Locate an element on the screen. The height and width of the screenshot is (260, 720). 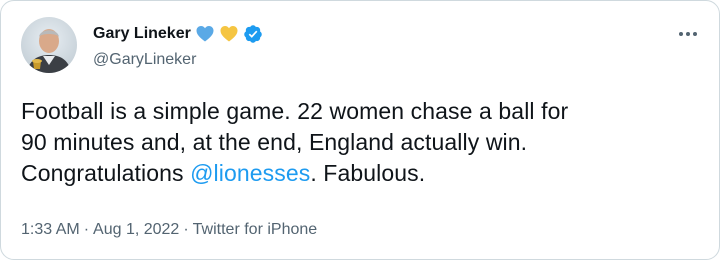
tweet-text-segment: . Fabulous. is located at coordinates (368, 173).